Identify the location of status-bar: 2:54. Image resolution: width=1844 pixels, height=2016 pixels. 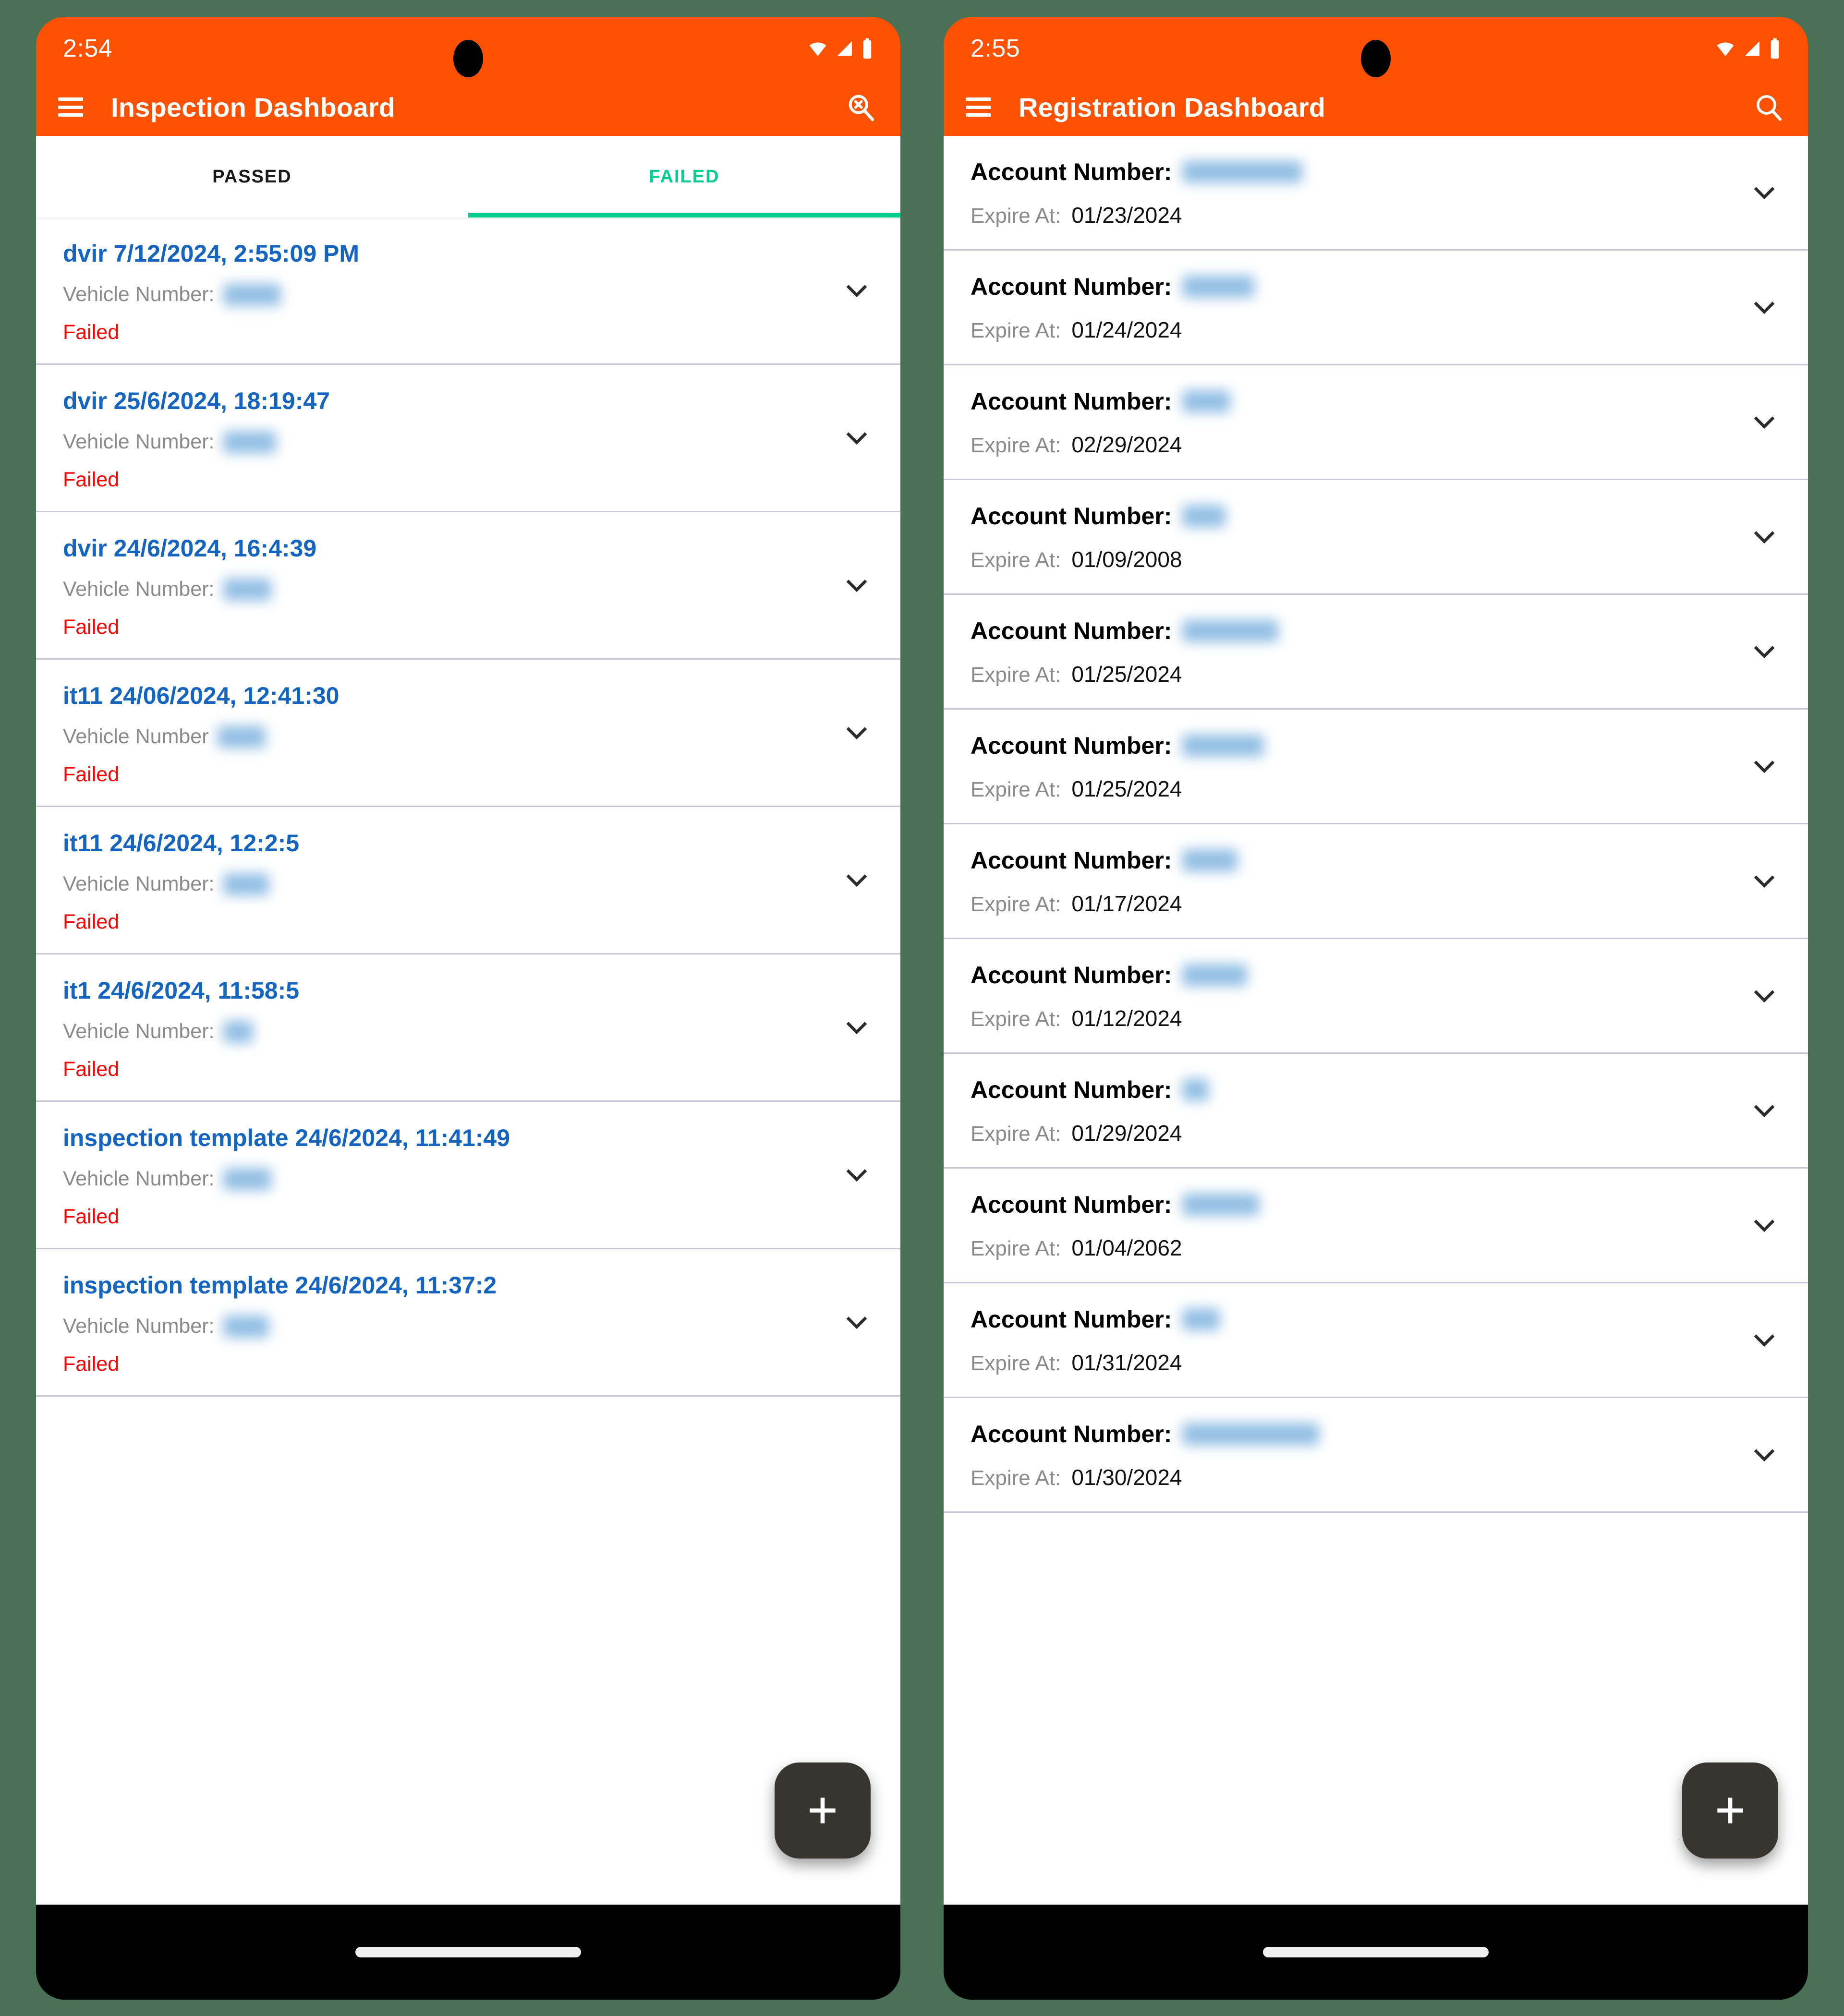
(468, 47).